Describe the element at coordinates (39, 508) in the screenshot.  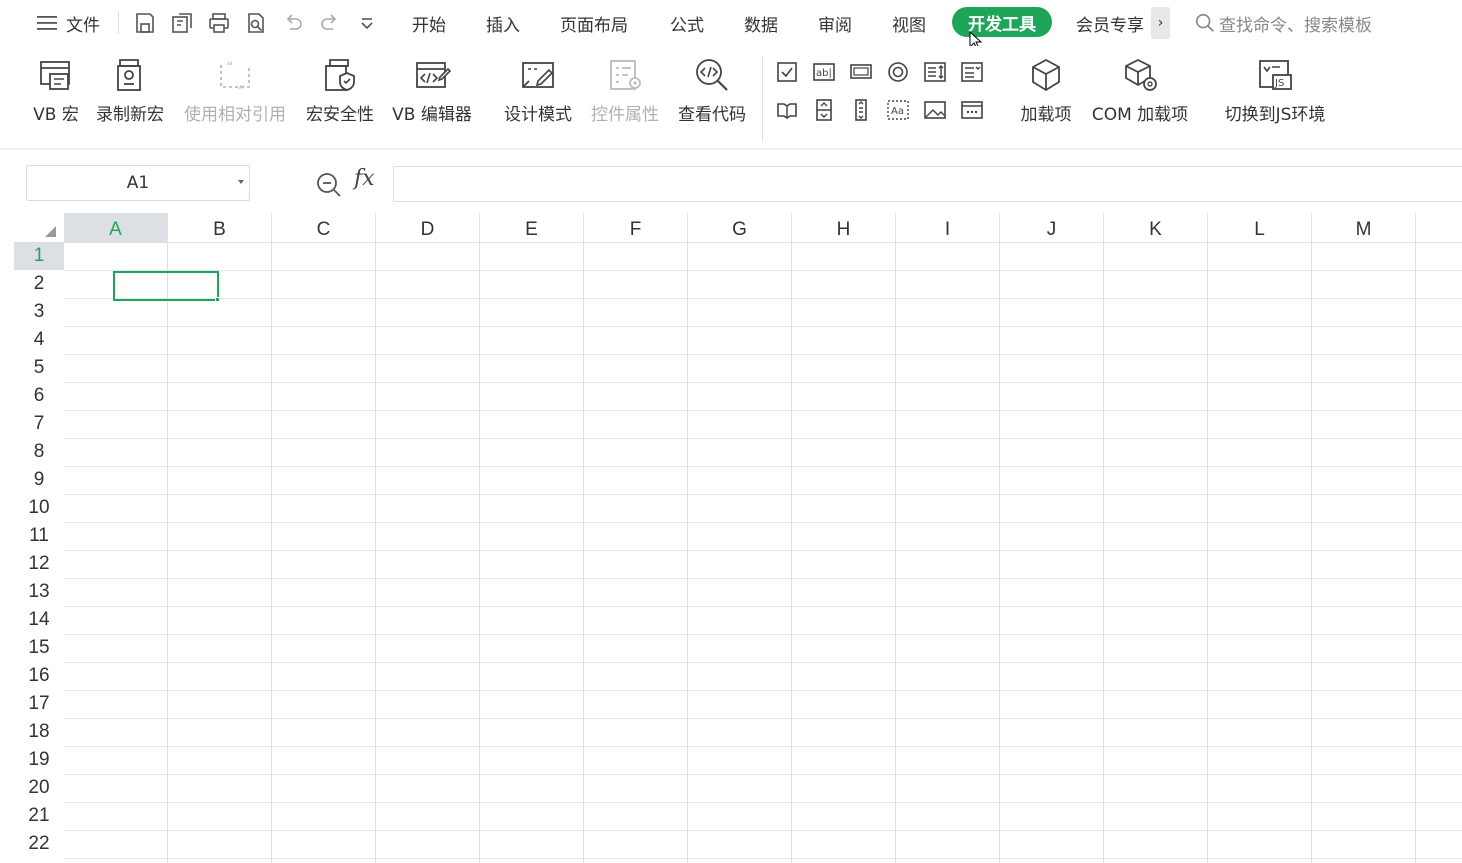
I see `row-header-10: 10` at that location.